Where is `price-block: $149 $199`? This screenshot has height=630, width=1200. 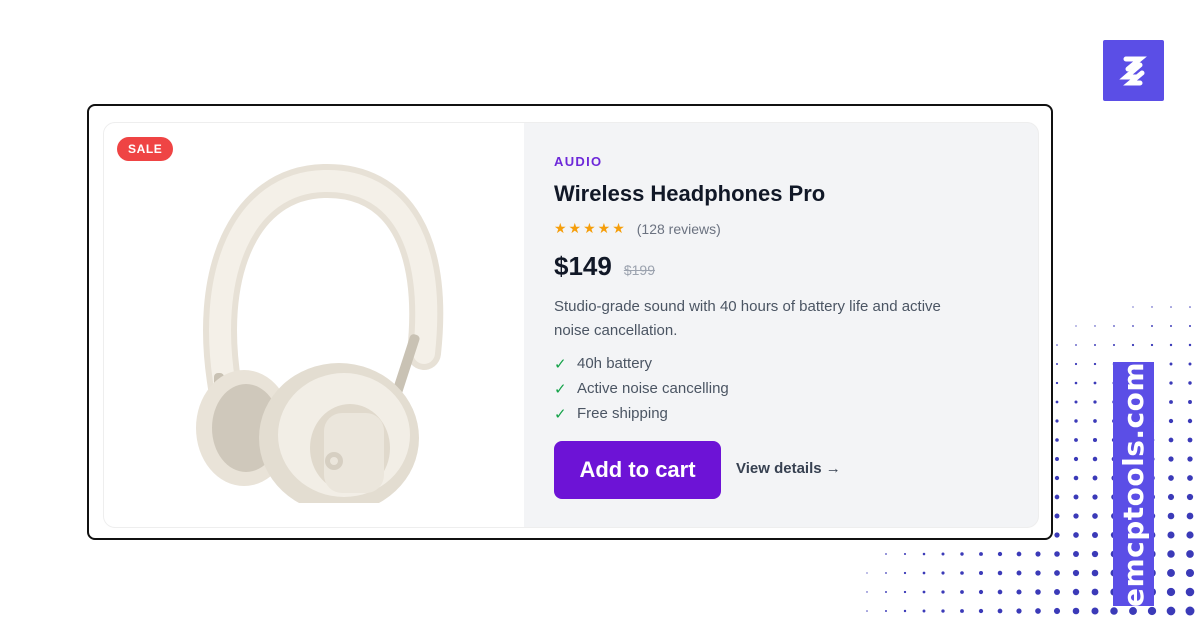 price-block: $149 $199 is located at coordinates (604, 266).